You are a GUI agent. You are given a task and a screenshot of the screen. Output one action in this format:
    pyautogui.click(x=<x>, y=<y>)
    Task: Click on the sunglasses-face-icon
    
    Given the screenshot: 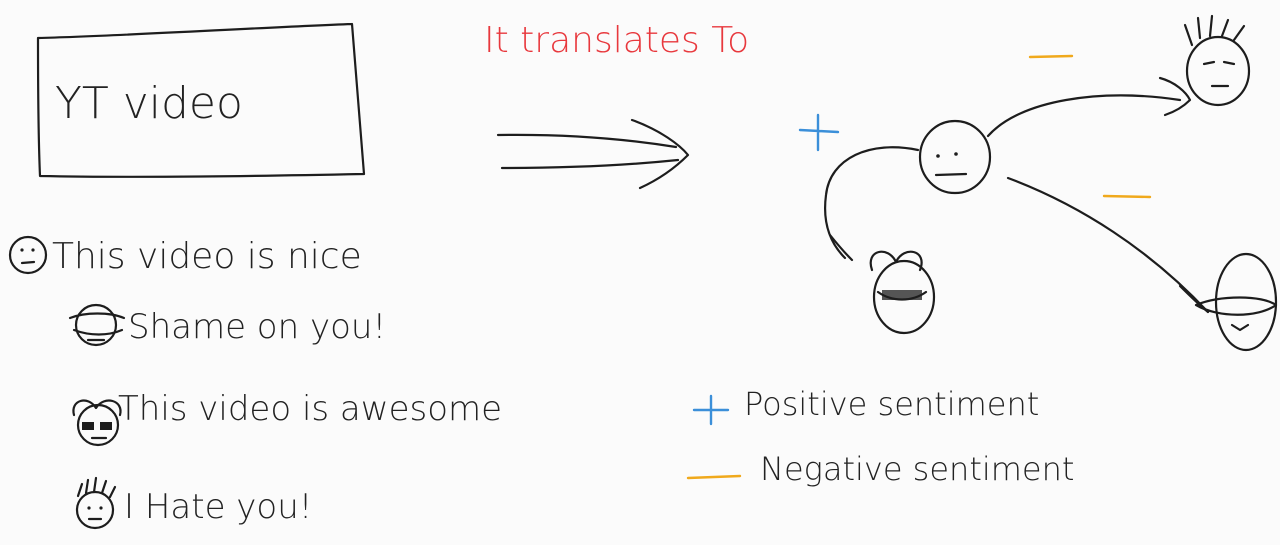 What is the action you would take?
    pyautogui.click(x=97, y=423)
    